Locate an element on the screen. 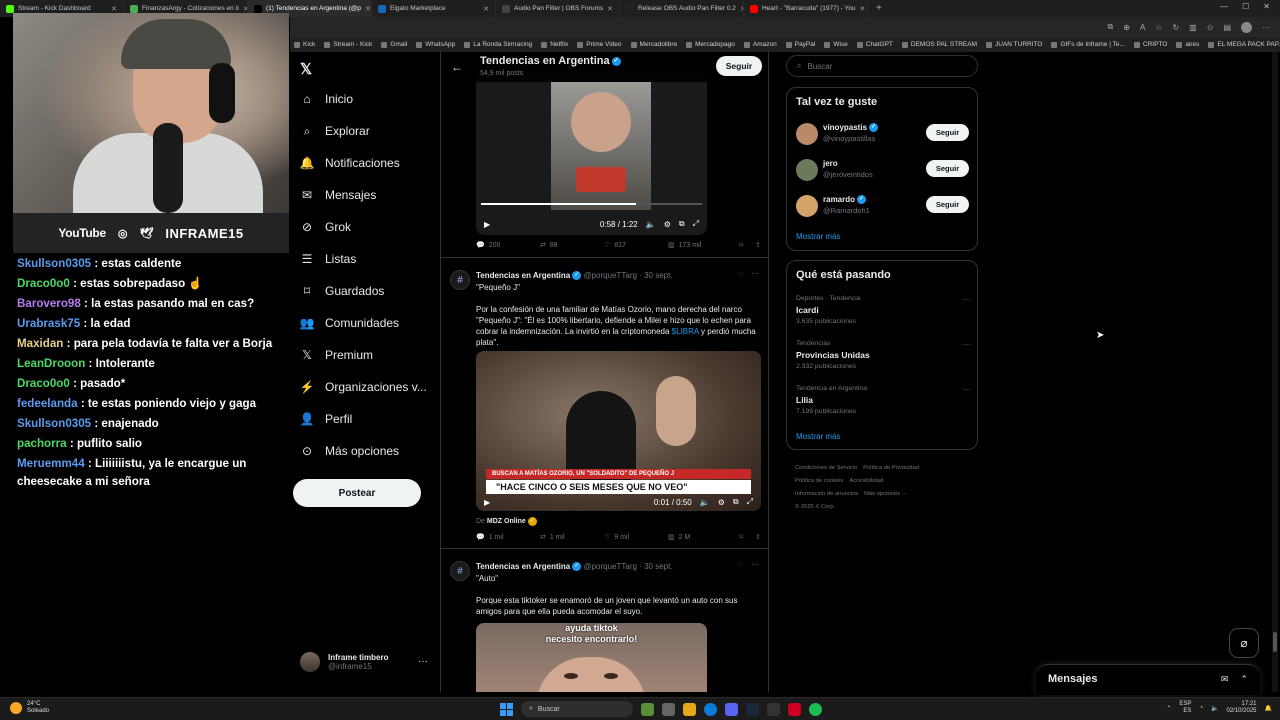  suggested-account: ramardo ✓ @Ramardoh1 Seguir is located at coordinates (883, 207).